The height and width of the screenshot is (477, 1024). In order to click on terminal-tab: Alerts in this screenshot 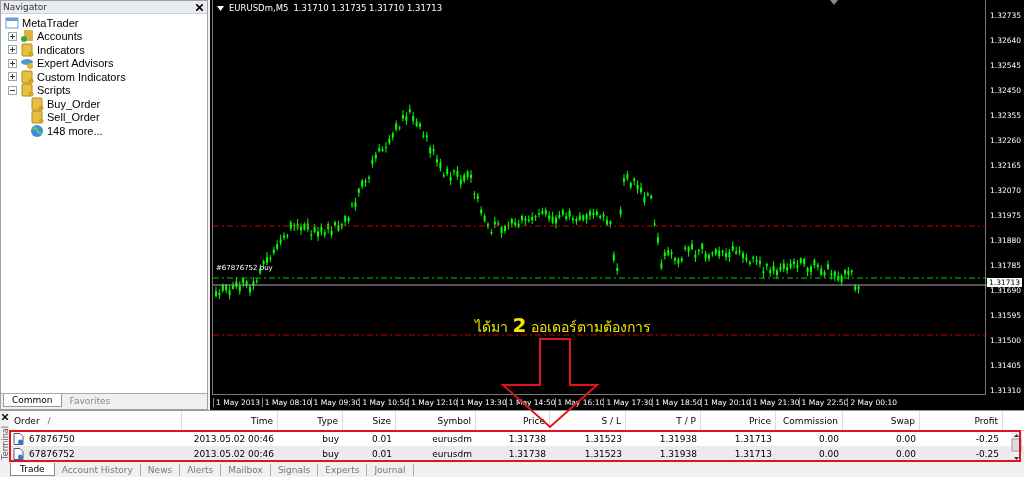, I will do `click(201, 470)`.